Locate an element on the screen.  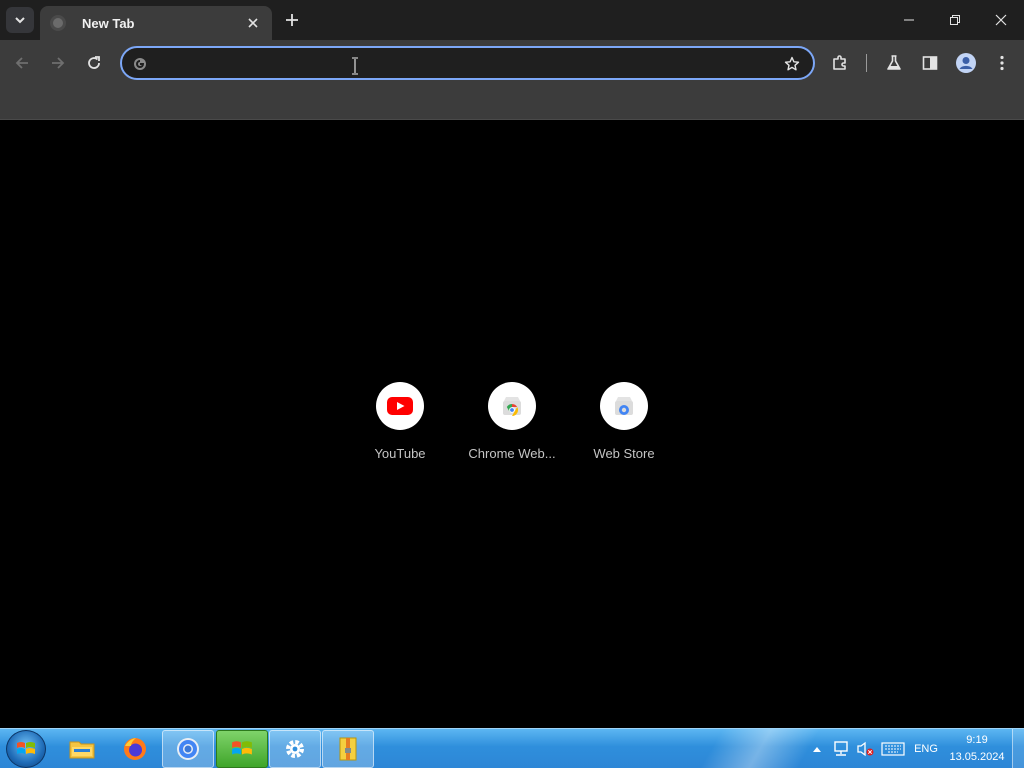
keyboard-icon is located at coordinates (893, 749).